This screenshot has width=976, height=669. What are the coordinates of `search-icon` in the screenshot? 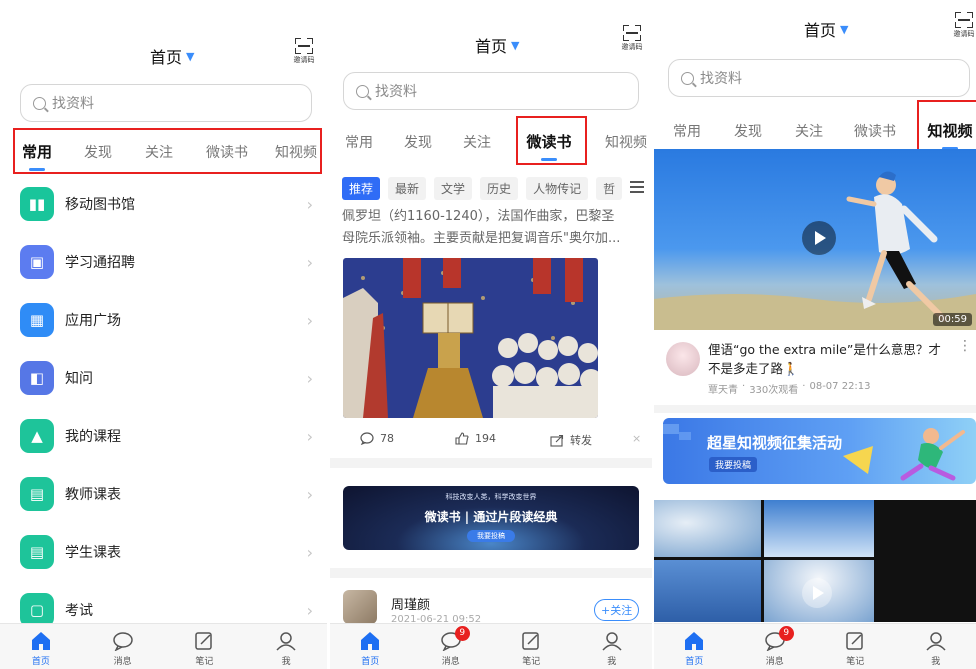 It's located at (39, 103).